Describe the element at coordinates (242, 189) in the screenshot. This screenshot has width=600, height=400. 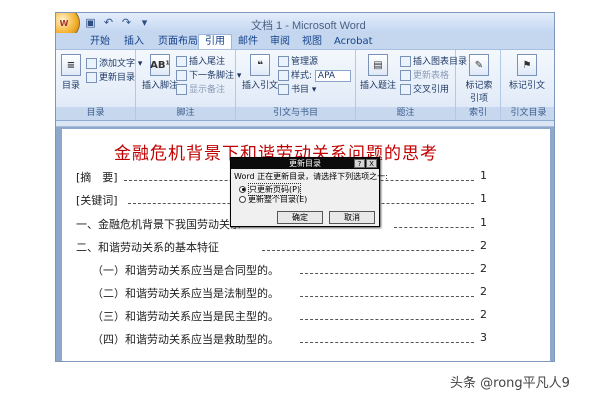
I see `radio-selected-icon` at that location.